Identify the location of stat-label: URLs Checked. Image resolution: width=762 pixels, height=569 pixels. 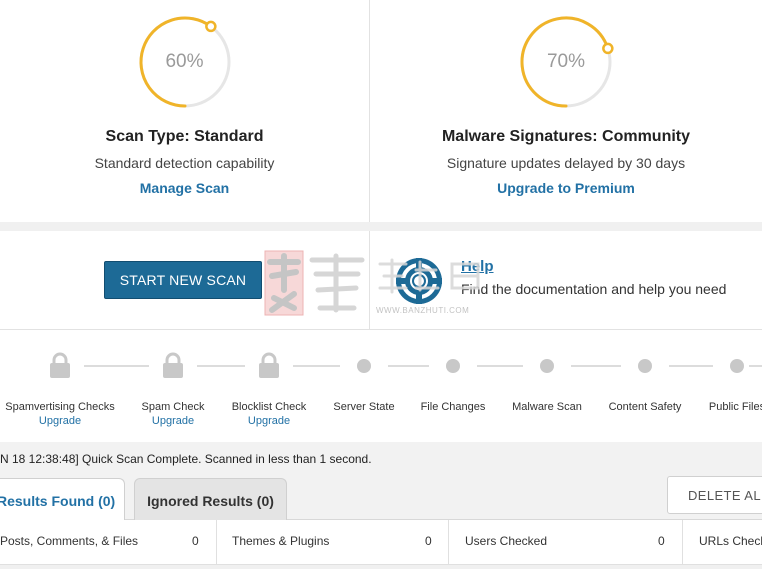
(730, 541).